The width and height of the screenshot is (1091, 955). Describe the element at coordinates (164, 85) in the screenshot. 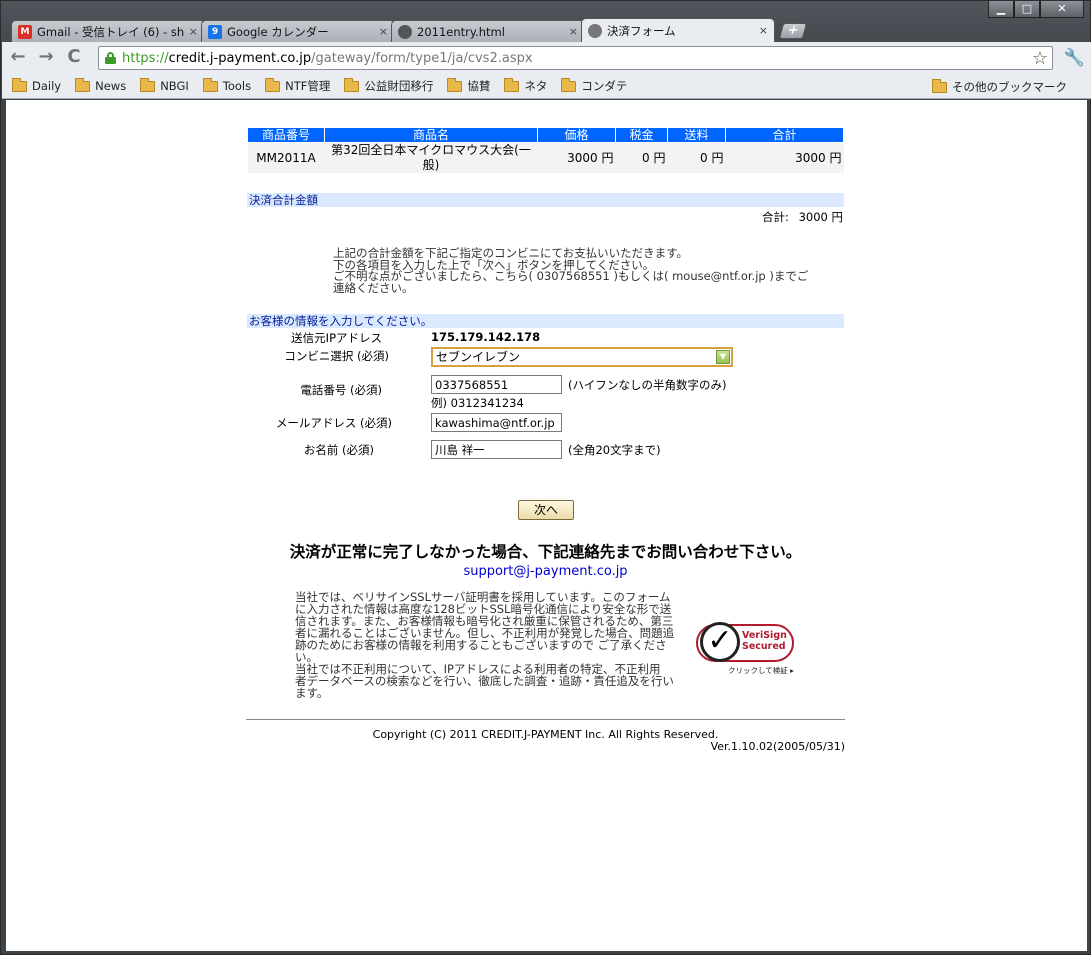

I see `bookmark-item: NBGI` at that location.